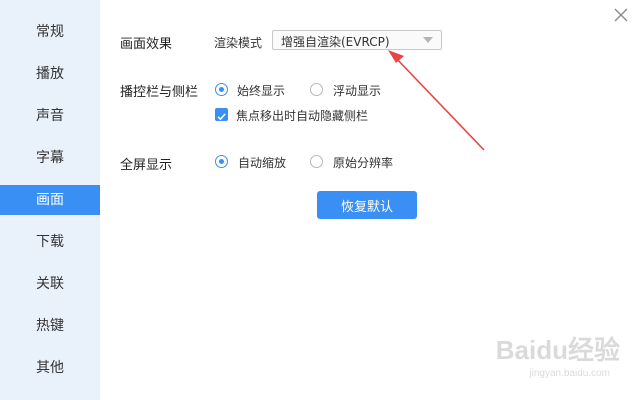  What do you see at coordinates (50, 158) in the screenshot?
I see `sidebar-item-subtitles: 字幕` at bounding box center [50, 158].